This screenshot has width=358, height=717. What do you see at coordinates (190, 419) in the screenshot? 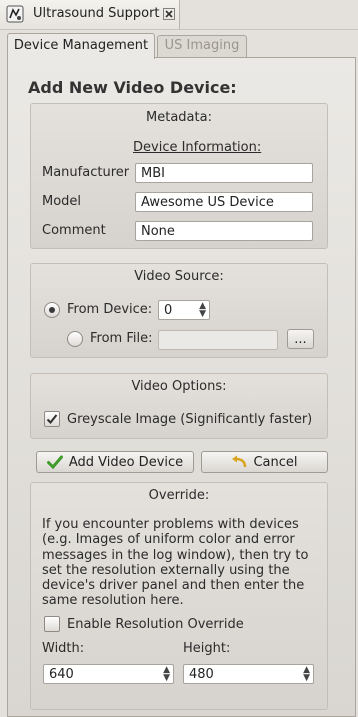
I see `greyscale-label: Greyscale Image (Significantly faster)` at bounding box center [190, 419].